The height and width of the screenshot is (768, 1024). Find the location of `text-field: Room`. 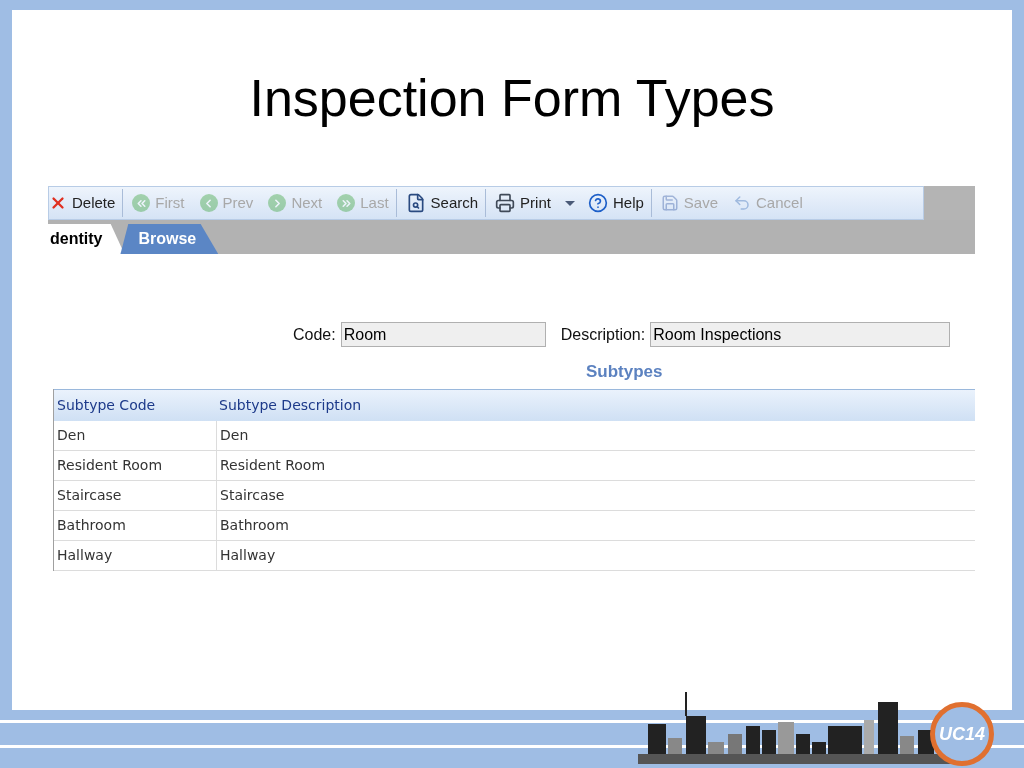

text-field: Room is located at coordinates (443, 334).